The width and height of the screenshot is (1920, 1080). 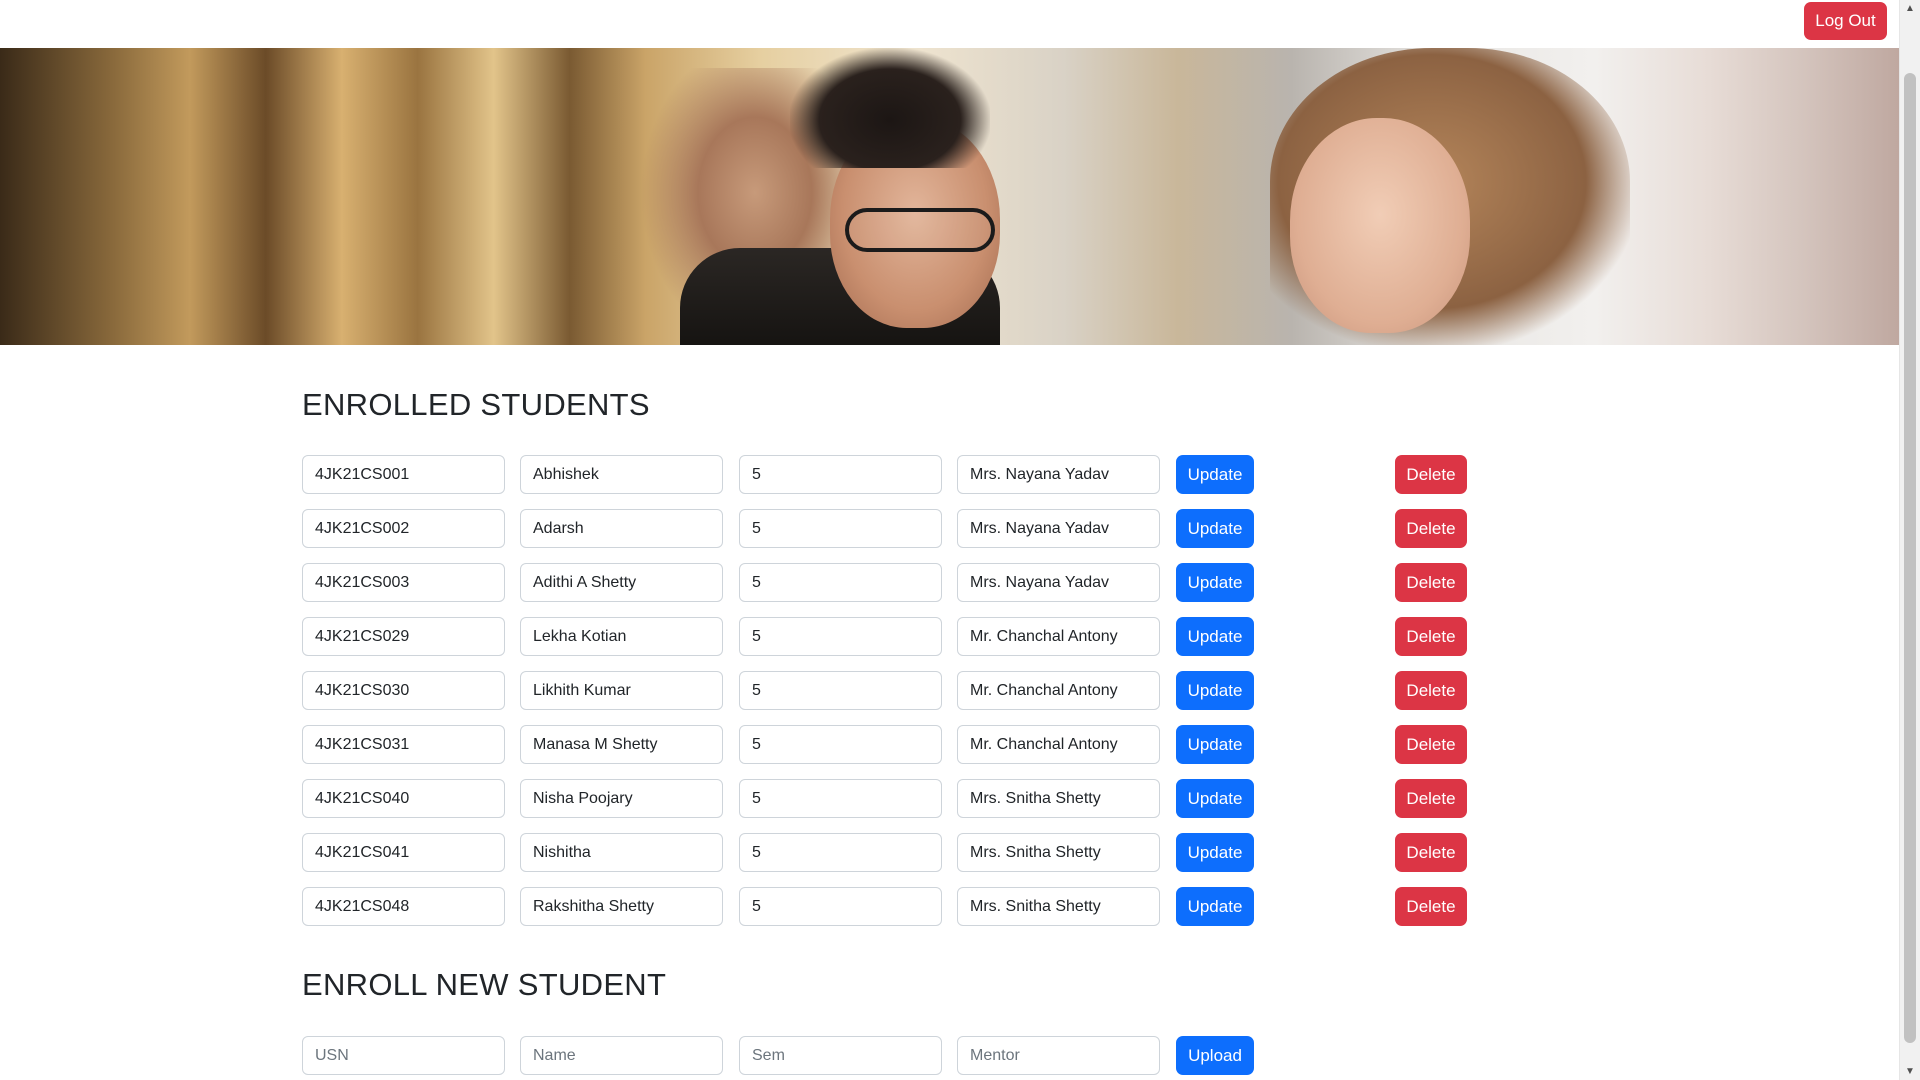 I want to click on mentor-input, so click(x=1058, y=1055).